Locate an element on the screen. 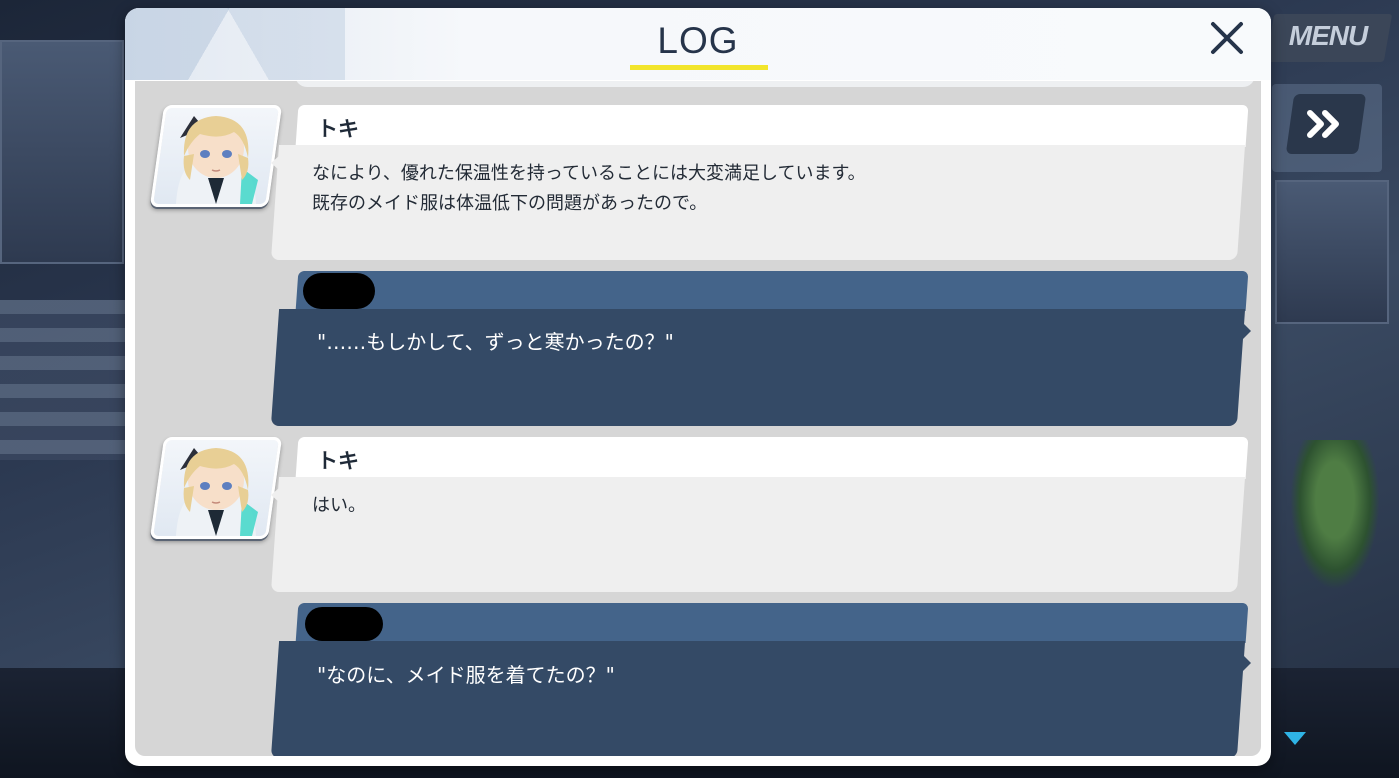  log-header: LOG is located at coordinates (698, 44).